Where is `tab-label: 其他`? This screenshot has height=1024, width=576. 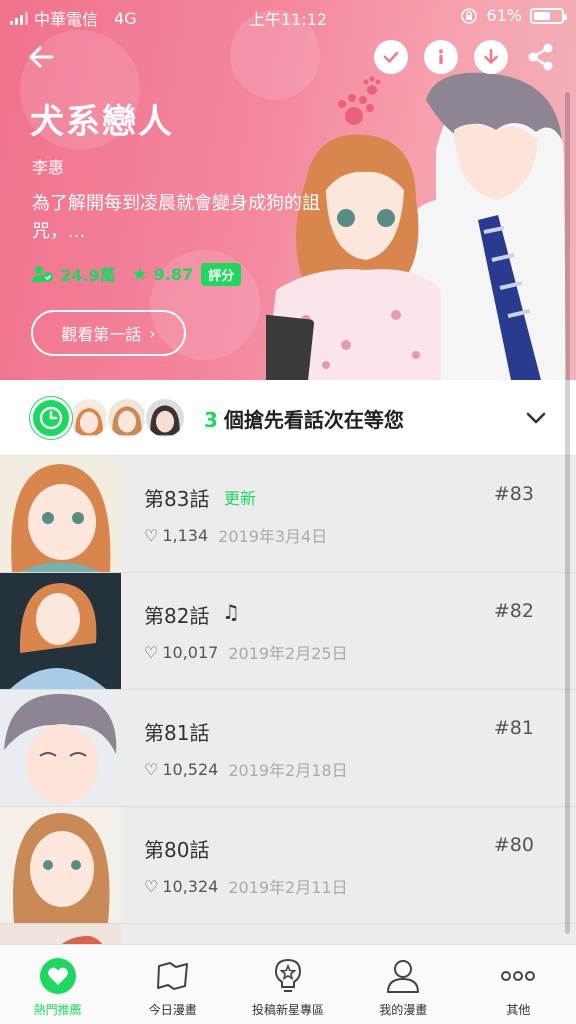 tab-label: 其他 is located at coordinates (518, 1010).